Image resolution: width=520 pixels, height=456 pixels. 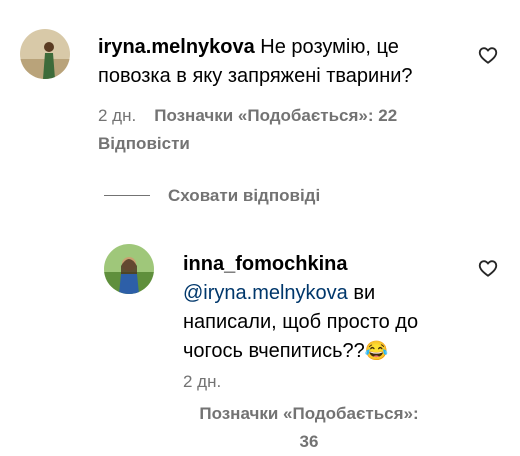 I want to click on likes-count-button: Позначки «Подобається»: 22, so click(x=275, y=115).